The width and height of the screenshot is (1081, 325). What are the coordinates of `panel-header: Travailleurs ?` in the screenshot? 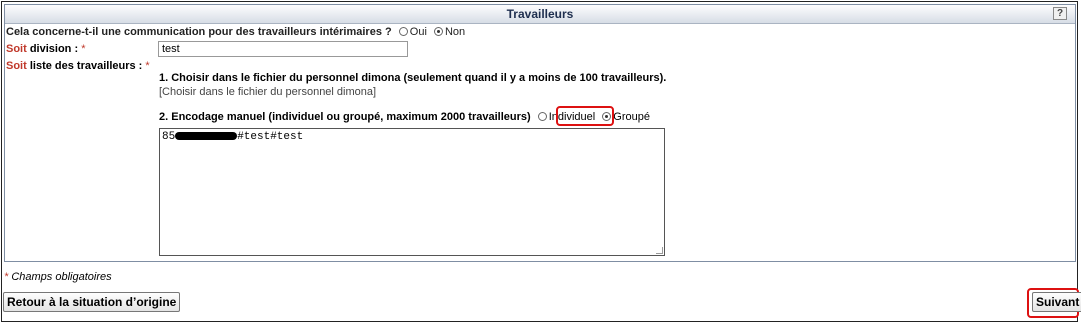 It's located at (540, 14).